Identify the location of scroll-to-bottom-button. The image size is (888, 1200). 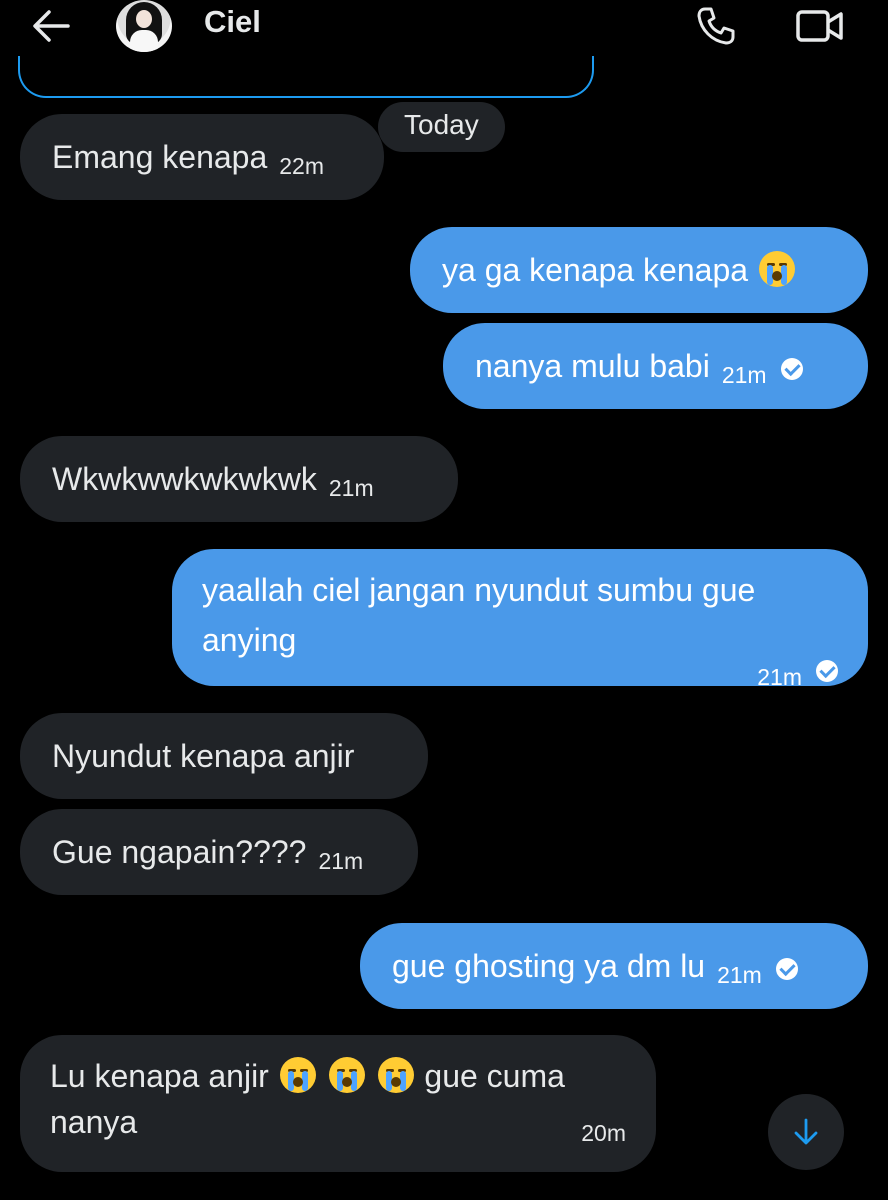
(806, 1132).